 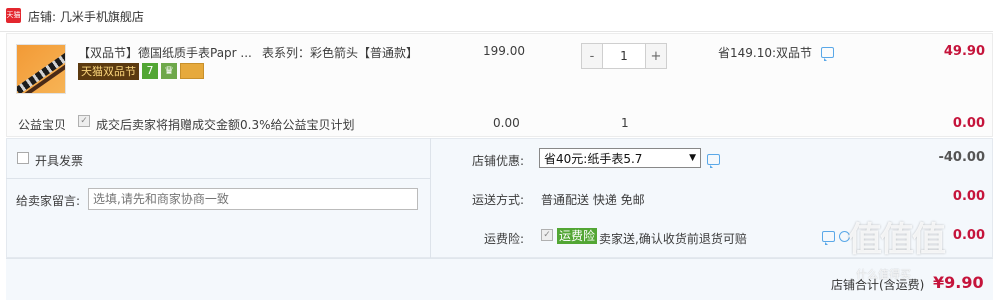 I want to click on options-divider-vertical, so click(x=430, y=198).